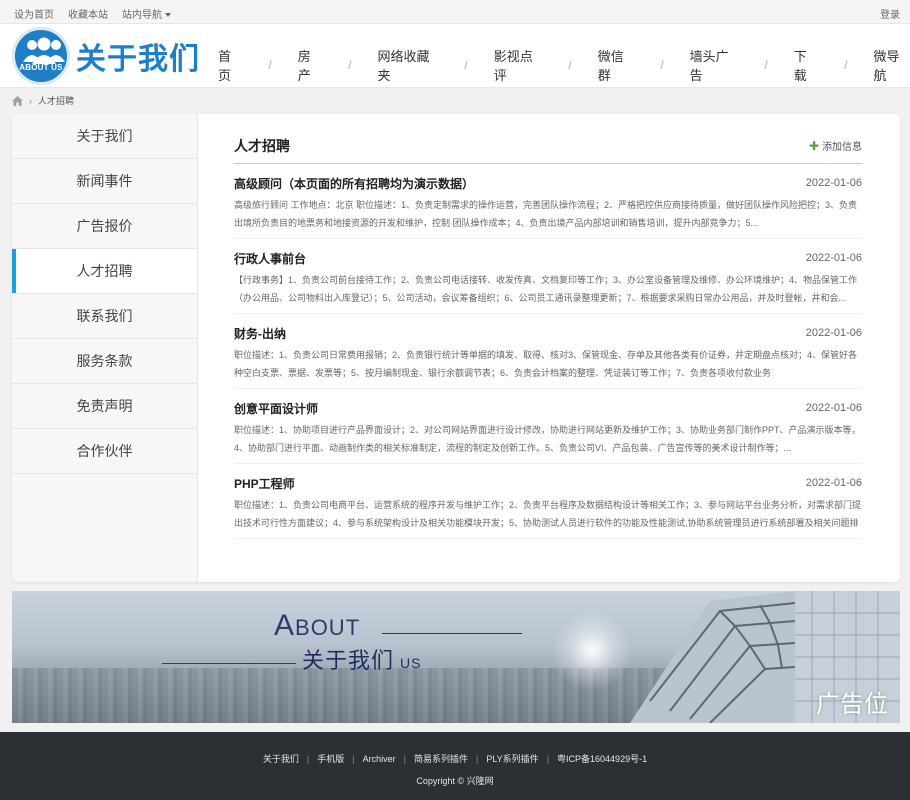 This screenshot has width=910, height=800. I want to click on footer-link-icp: 粤ICP备16044929号-1, so click(602, 758).